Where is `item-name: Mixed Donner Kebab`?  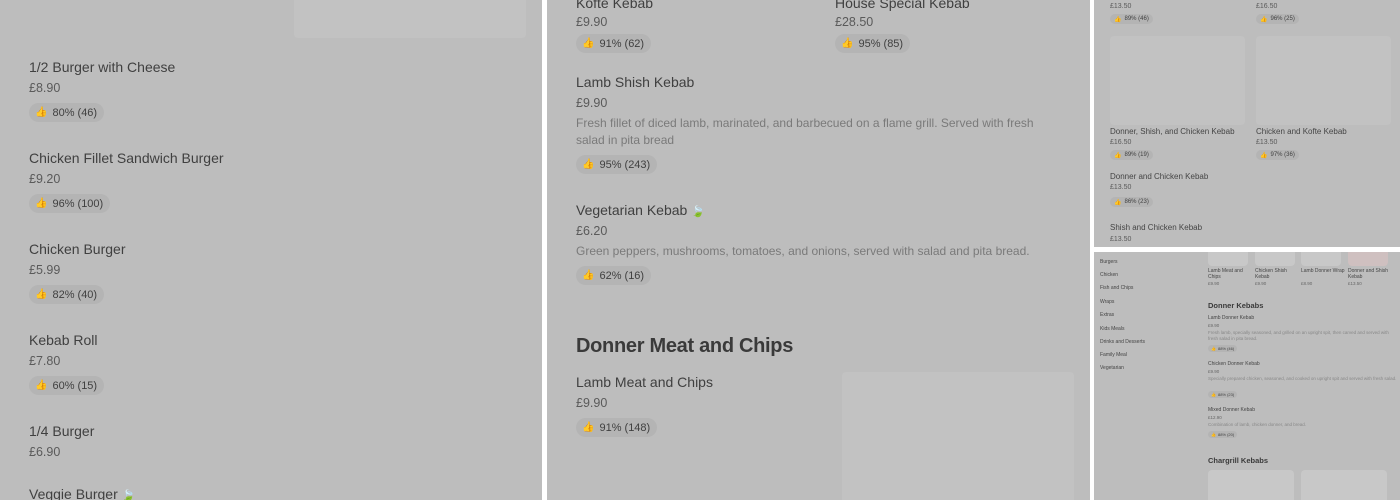
item-name: Mixed Donner Kebab is located at coordinates (1231, 410).